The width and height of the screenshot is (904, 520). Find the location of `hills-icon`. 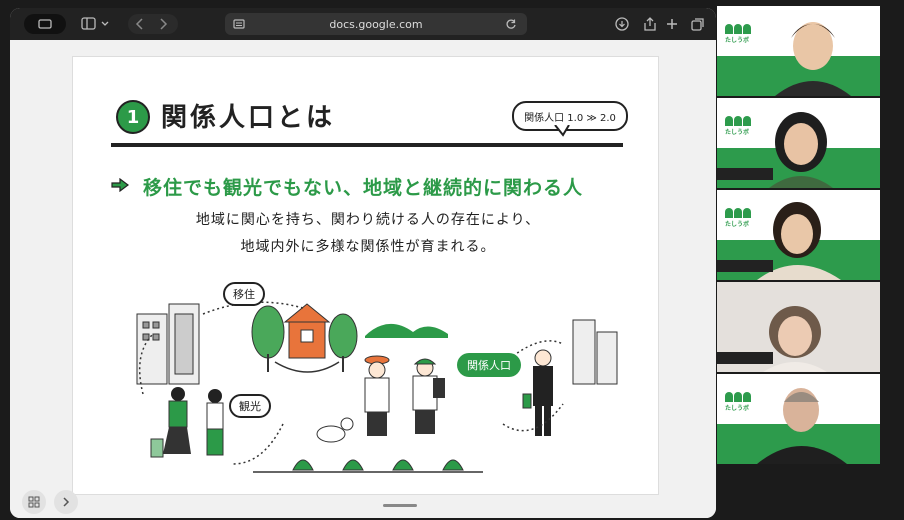

hills-icon is located at coordinates (406, 330).